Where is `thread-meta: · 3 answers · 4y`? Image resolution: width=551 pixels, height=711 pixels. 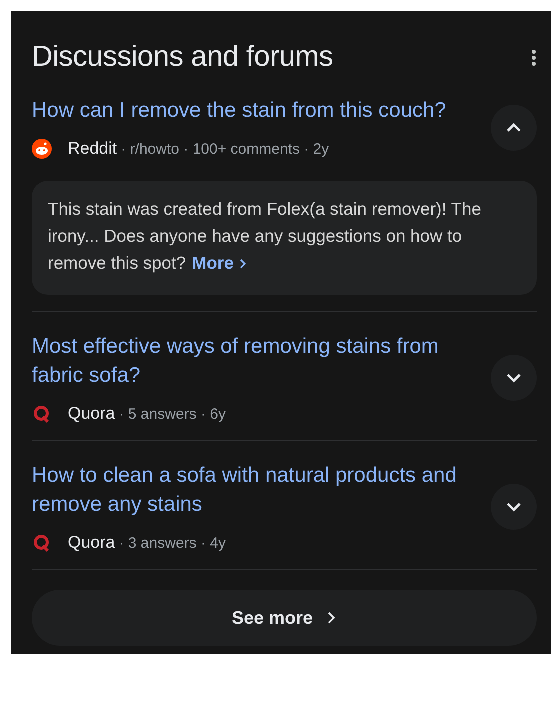
thread-meta: · 3 answers · 4y is located at coordinates (172, 543).